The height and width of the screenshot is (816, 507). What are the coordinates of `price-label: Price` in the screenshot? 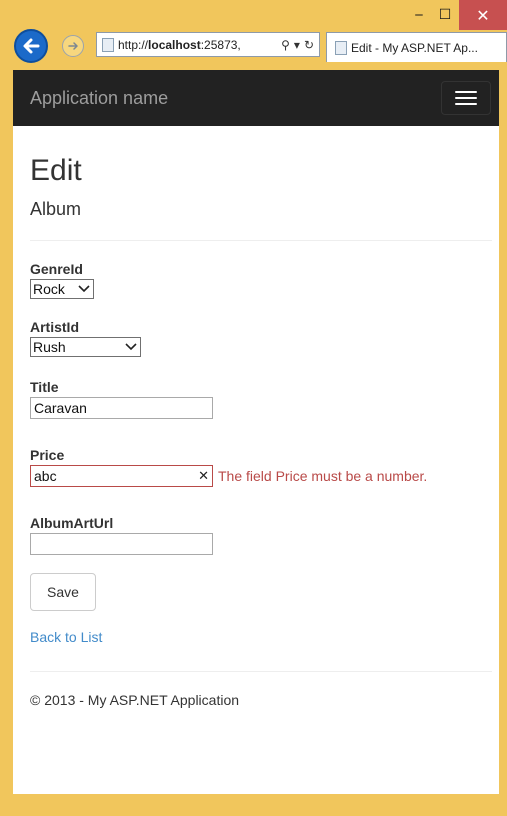 It's located at (47, 455).